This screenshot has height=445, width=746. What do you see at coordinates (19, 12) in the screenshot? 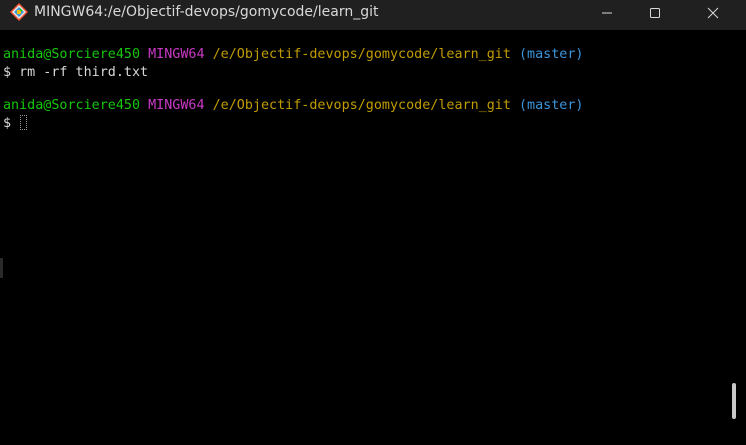
I see `git-bash-icon` at bounding box center [19, 12].